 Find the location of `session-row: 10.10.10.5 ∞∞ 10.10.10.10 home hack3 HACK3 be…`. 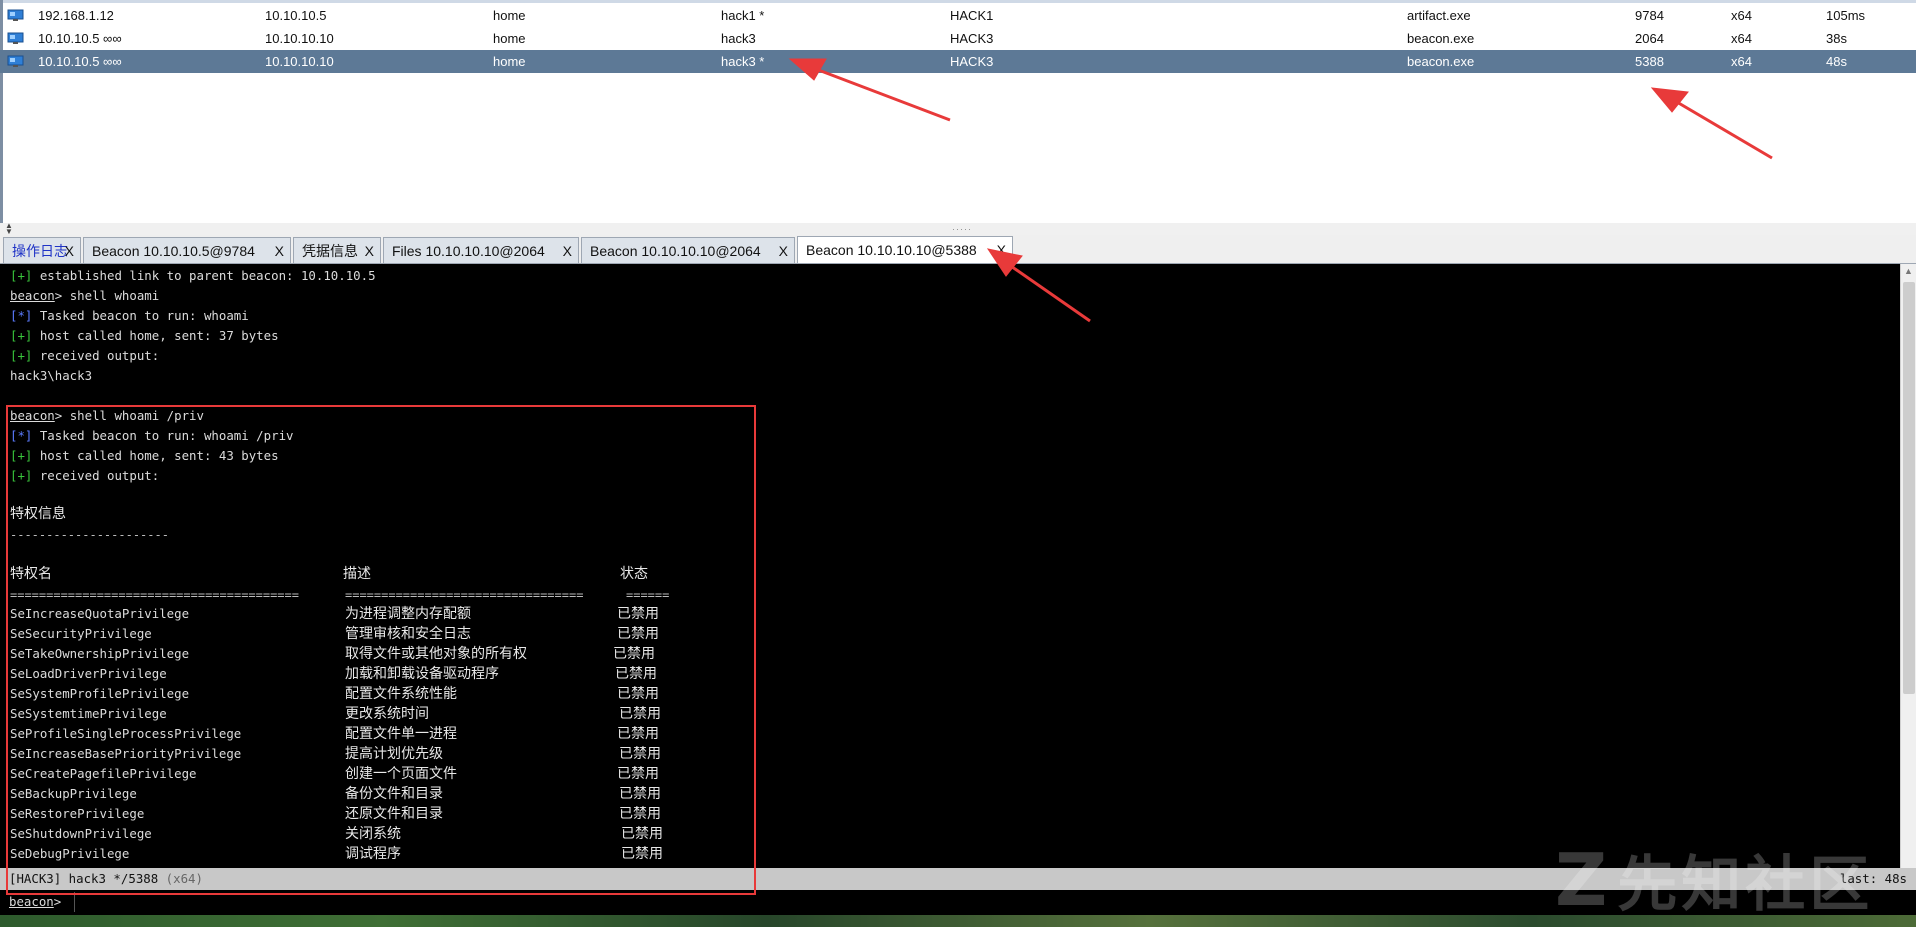

session-row: 10.10.10.5 ∞∞ 10.10.10.10 home hack3 HACK3 be… is located at coordinates (958, 38).